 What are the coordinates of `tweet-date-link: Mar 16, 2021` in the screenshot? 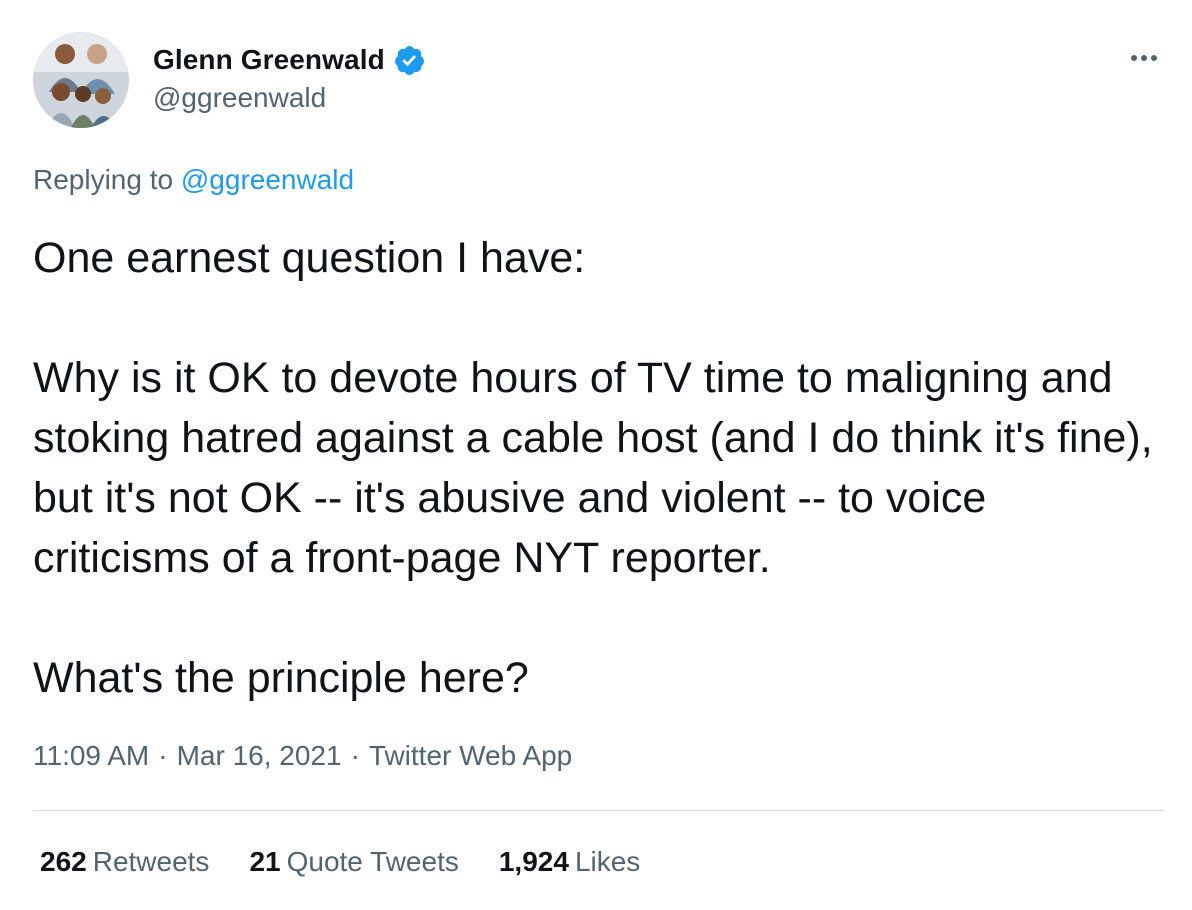 It's located at (259, 755).